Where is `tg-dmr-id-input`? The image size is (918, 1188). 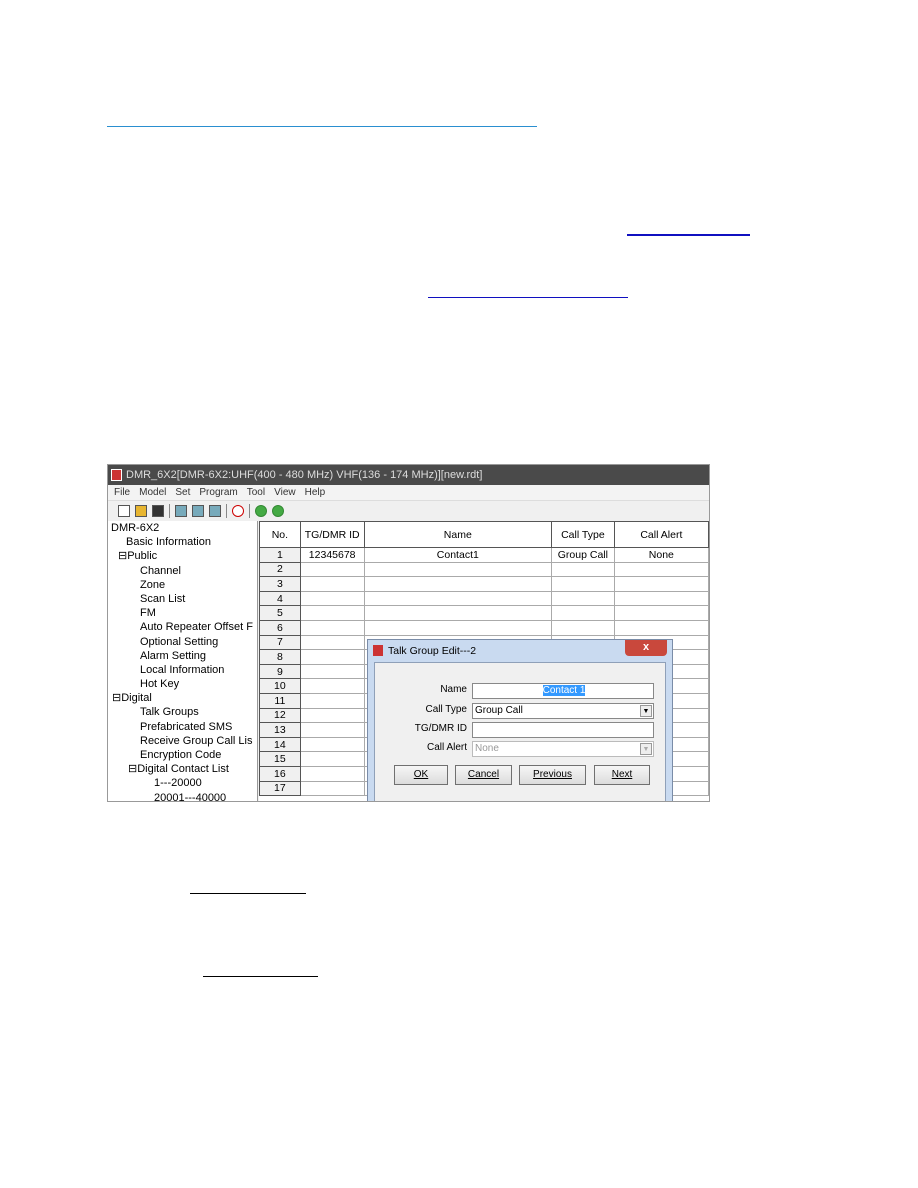 tg-dmr-id-input is located at coordinates (563, 730).